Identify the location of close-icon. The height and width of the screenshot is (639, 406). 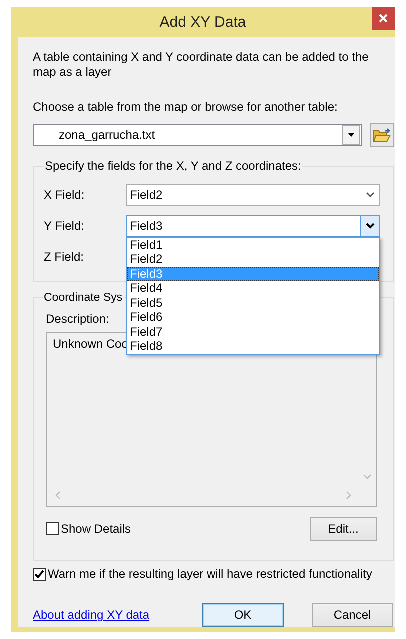
(383, 18).